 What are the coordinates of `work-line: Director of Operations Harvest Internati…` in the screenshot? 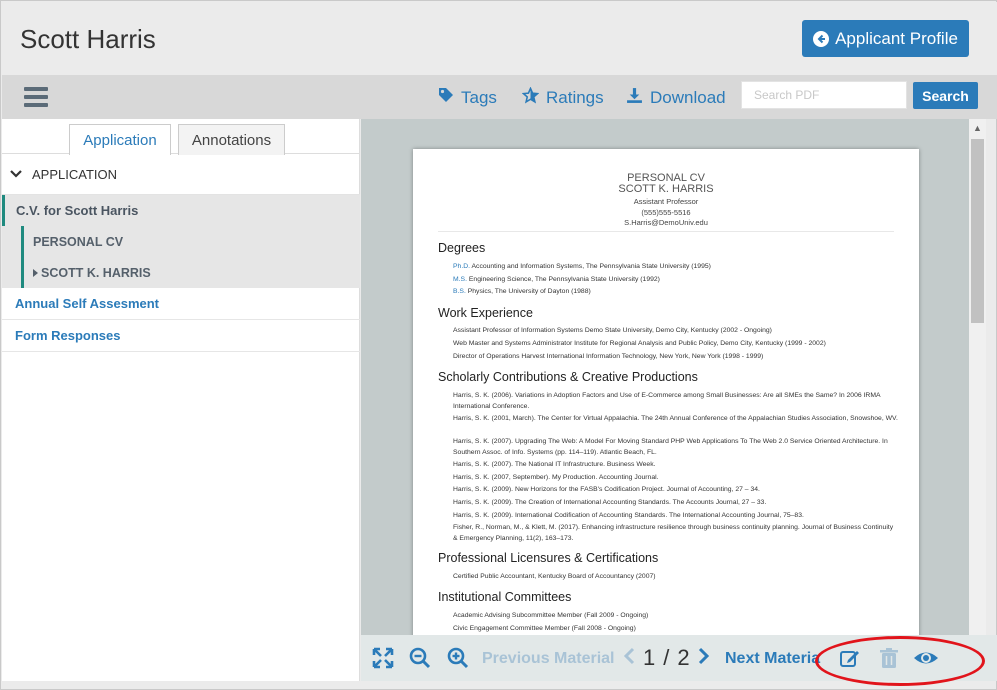 It's located at (608, 356).